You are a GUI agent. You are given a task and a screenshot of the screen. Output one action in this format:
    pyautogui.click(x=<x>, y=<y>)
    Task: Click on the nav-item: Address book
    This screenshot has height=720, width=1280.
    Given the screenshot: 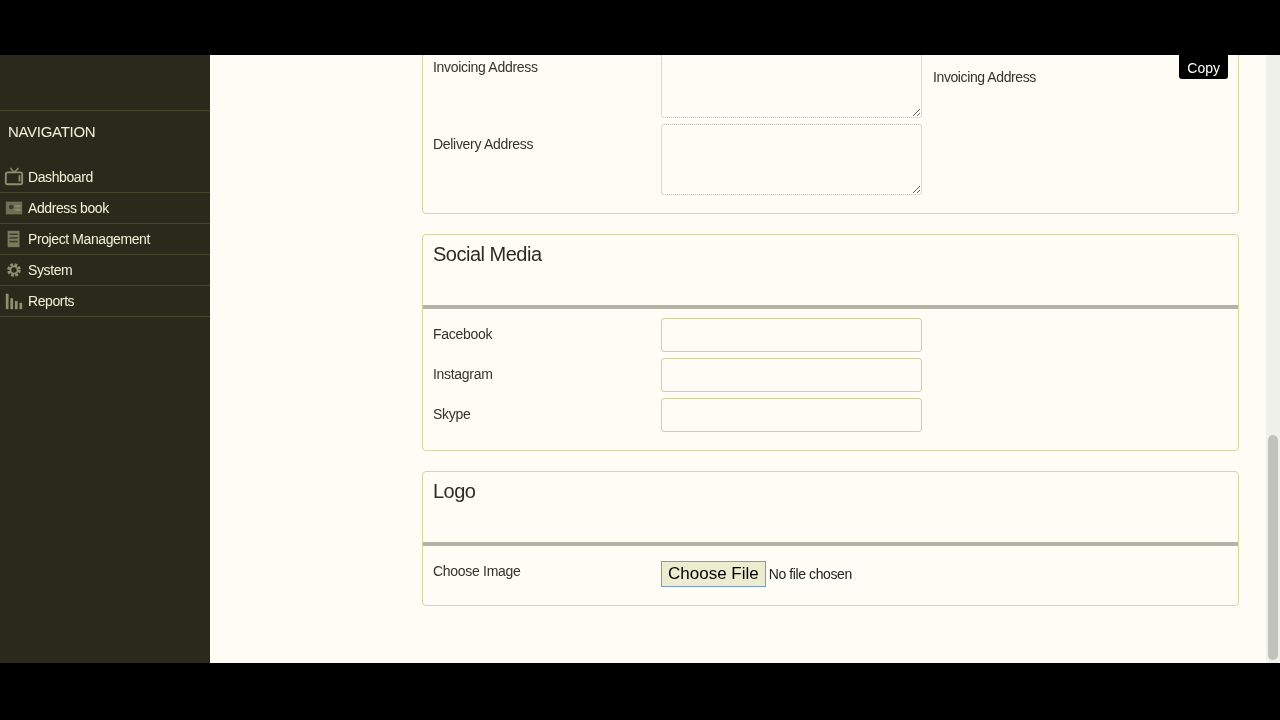 What is the action you would take?
    pyautogui.click(x=105, y=208)
    